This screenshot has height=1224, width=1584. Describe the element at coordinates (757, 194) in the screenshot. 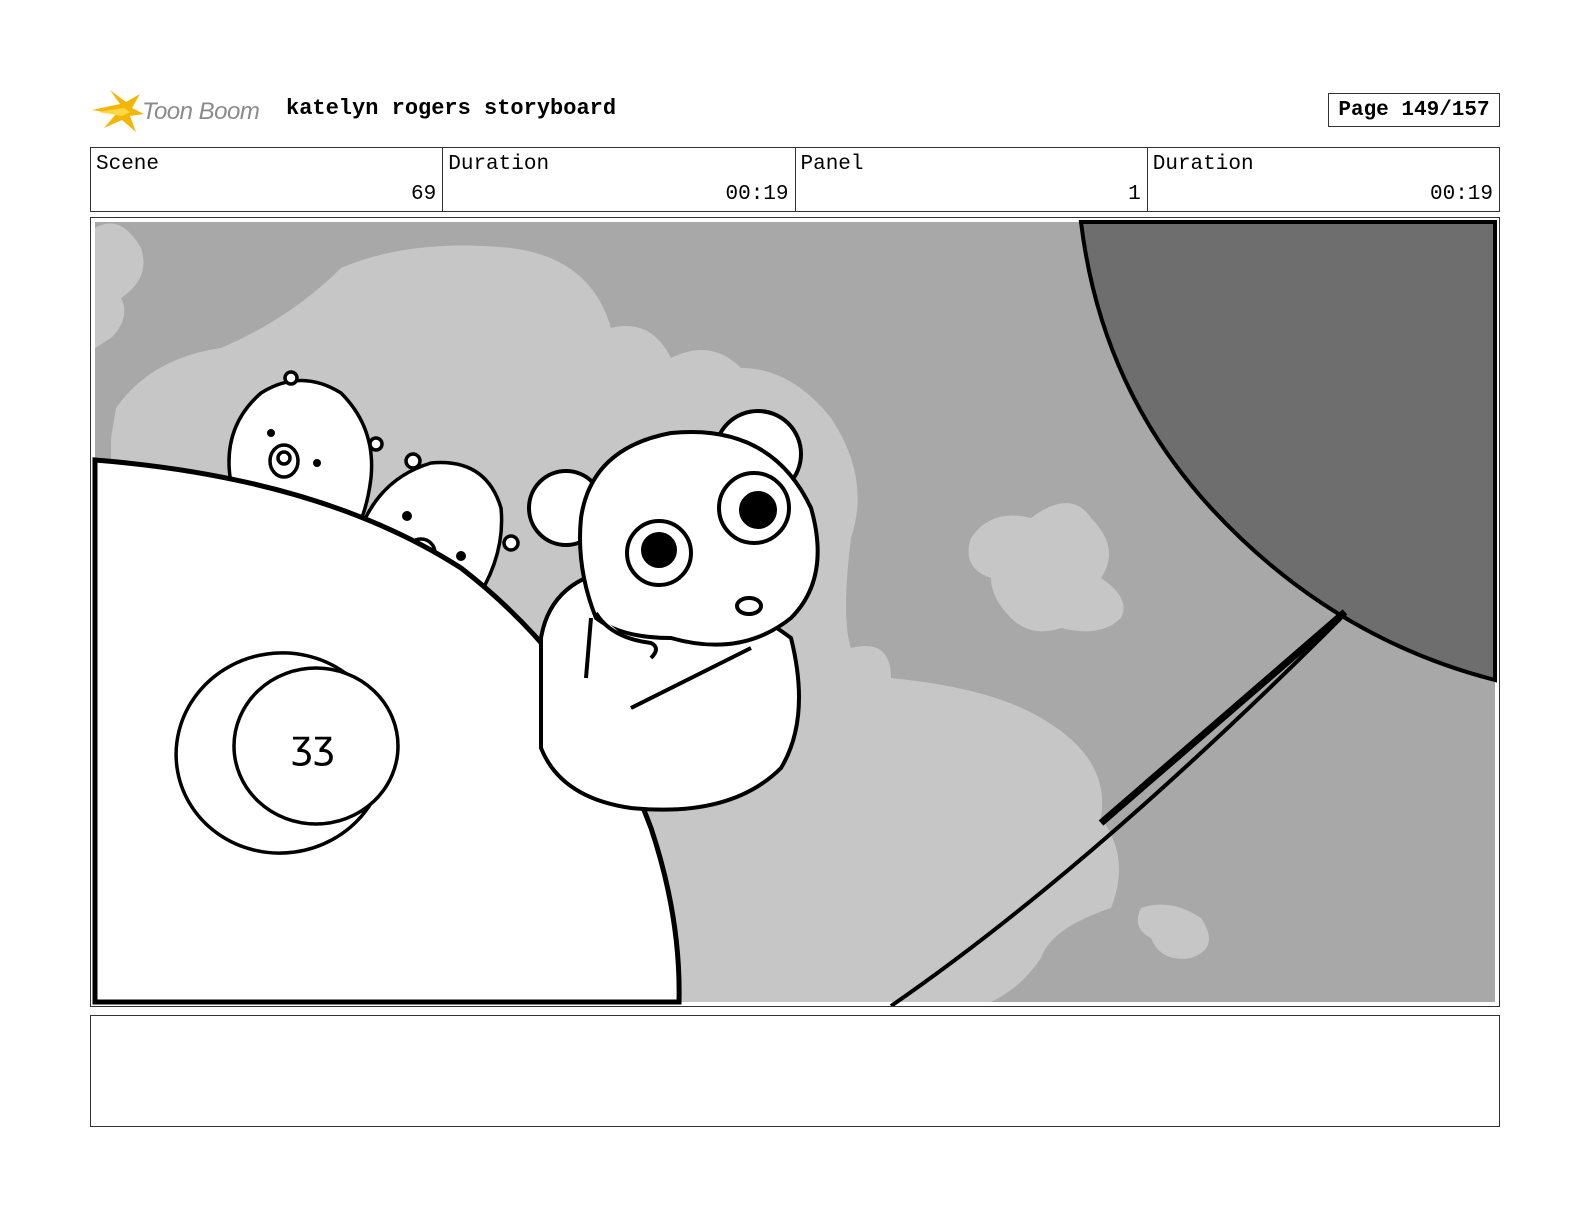

I see `scene-duration-value: 00:19` at that location.